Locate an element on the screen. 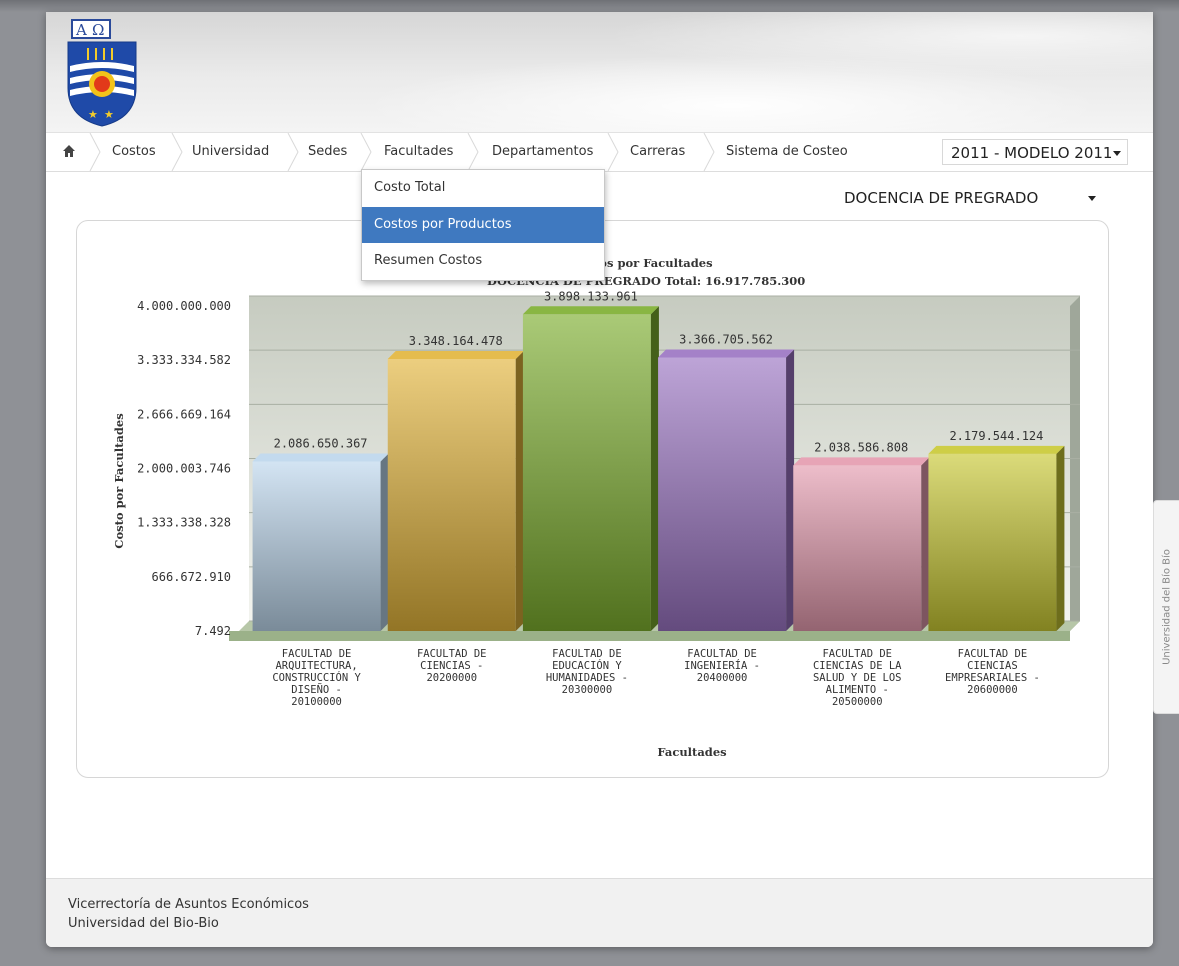 This screenshot has width=1179, height=966. nav-item-facultades: Facultades is located at coordinates (418, 152).